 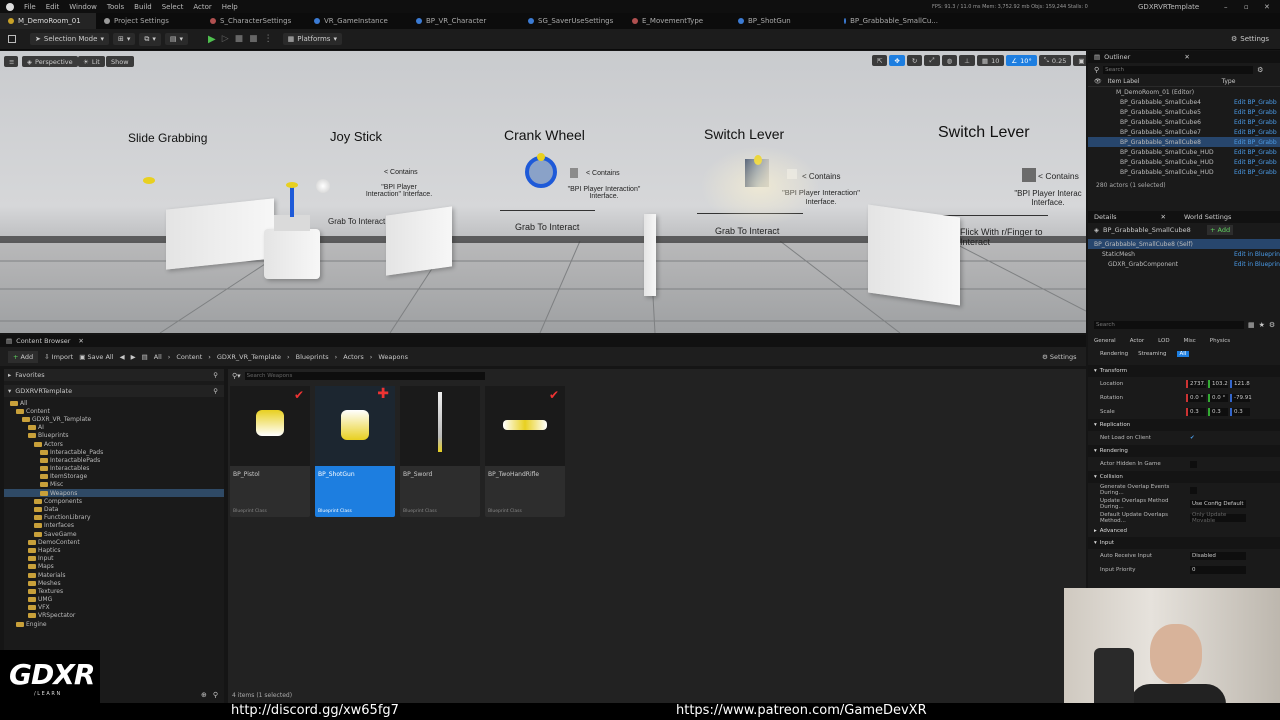 I want to click on asset-tile: BP_Sword Blueprint Class, so click(x=440, y=451).